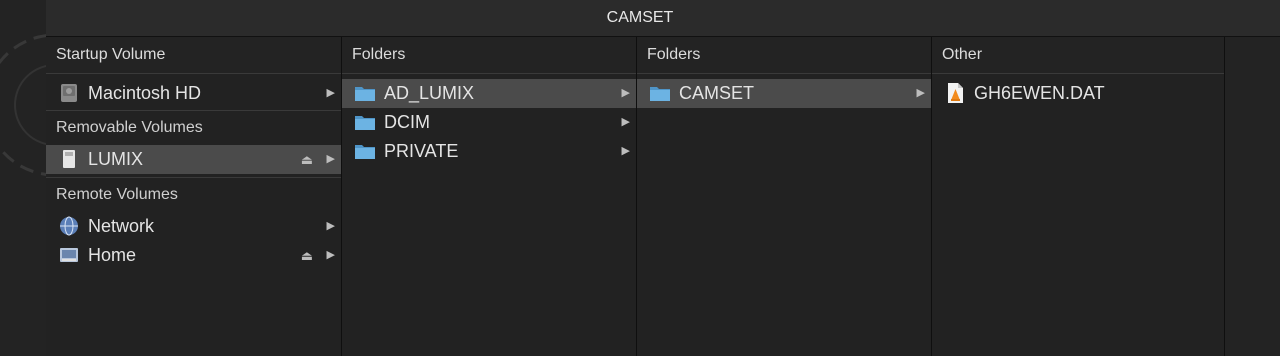 The width and height of the screenshot is (1280, 356). I want to click on network-globe-icon, so click(69, 226).